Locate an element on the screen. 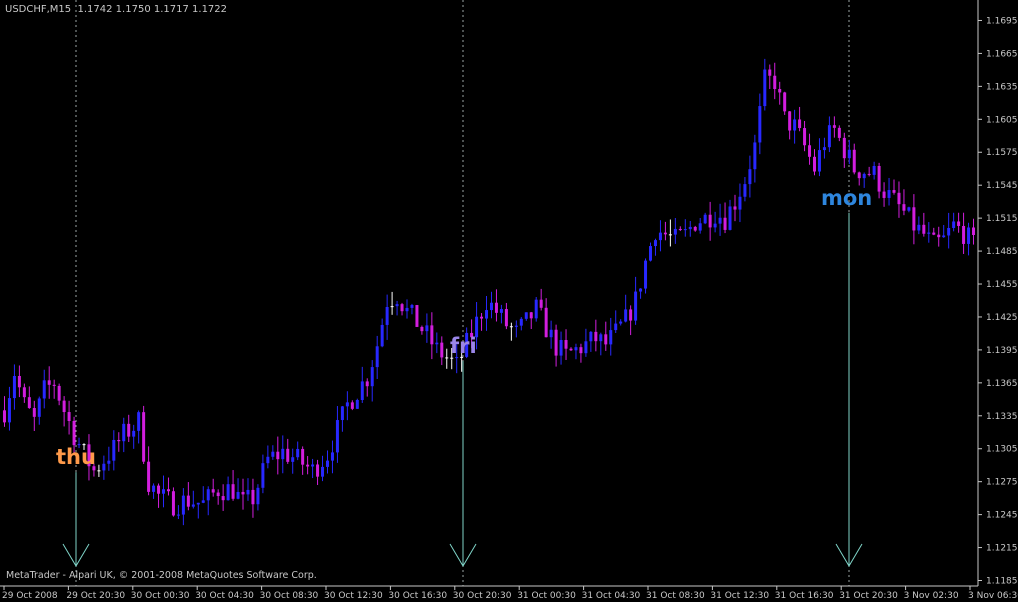  y-tick-label: 1.1575 is located at coordinates (1002, 153).